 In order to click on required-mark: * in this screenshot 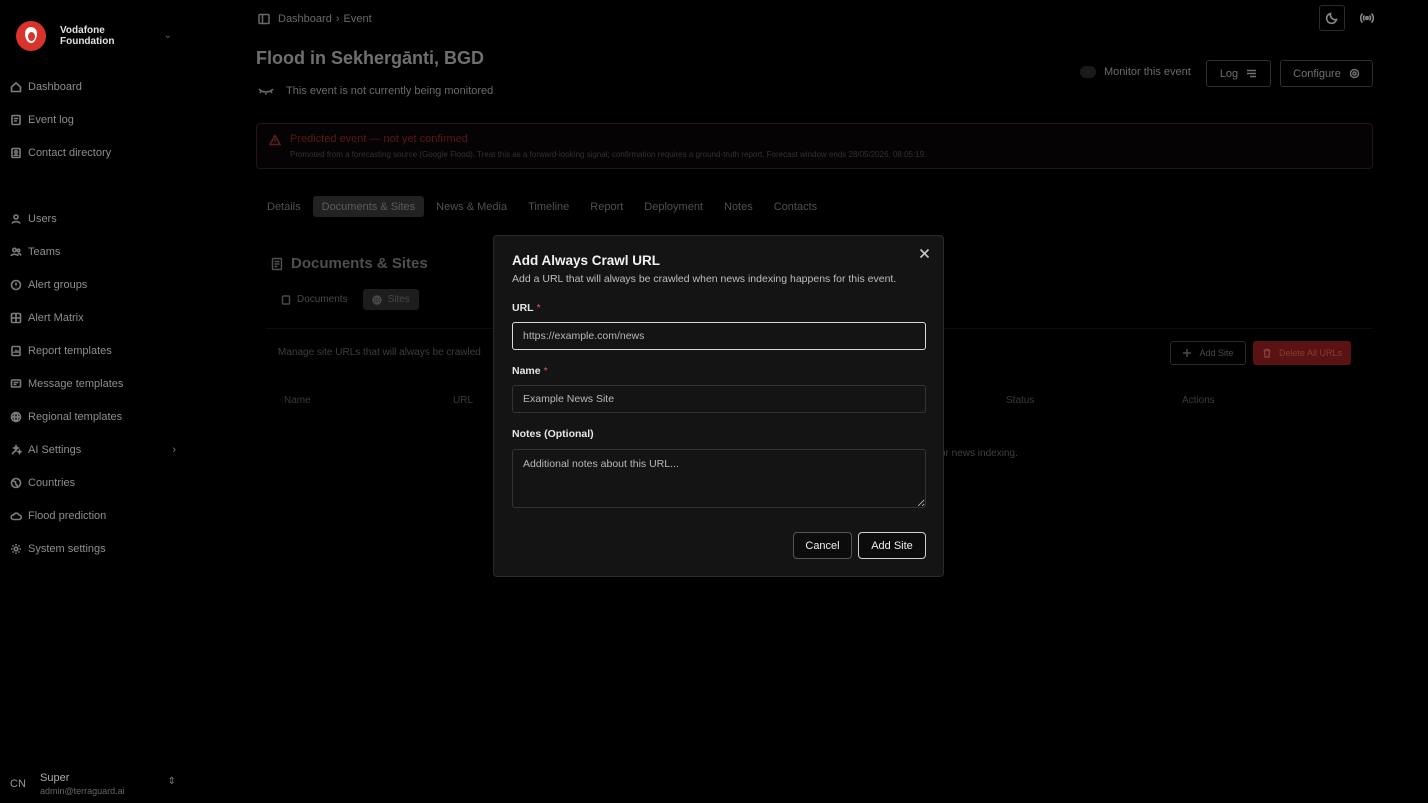, I will do `click(545, 371)`.